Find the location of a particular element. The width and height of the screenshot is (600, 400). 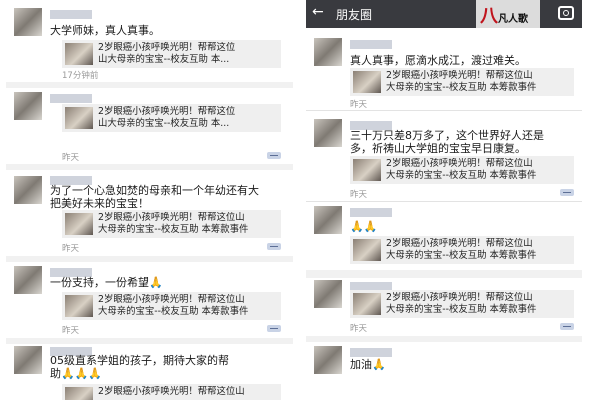

moment-post: 05级直系学姐的孩子，期待大家的帮 助🙏🙏🙏 2岁眼癌小孩呼唤光明！帮帮这位山 is located at coordinates (149, 372).